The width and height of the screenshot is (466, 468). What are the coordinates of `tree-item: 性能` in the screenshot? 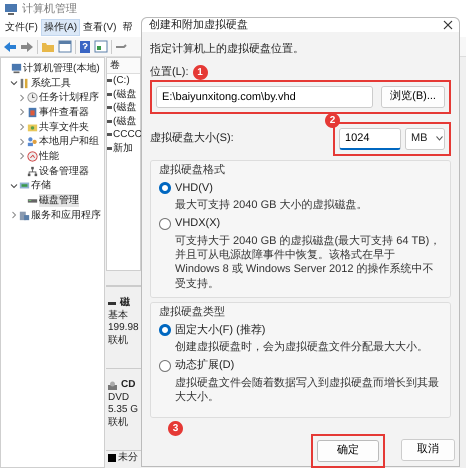 It's located at (49, 156).